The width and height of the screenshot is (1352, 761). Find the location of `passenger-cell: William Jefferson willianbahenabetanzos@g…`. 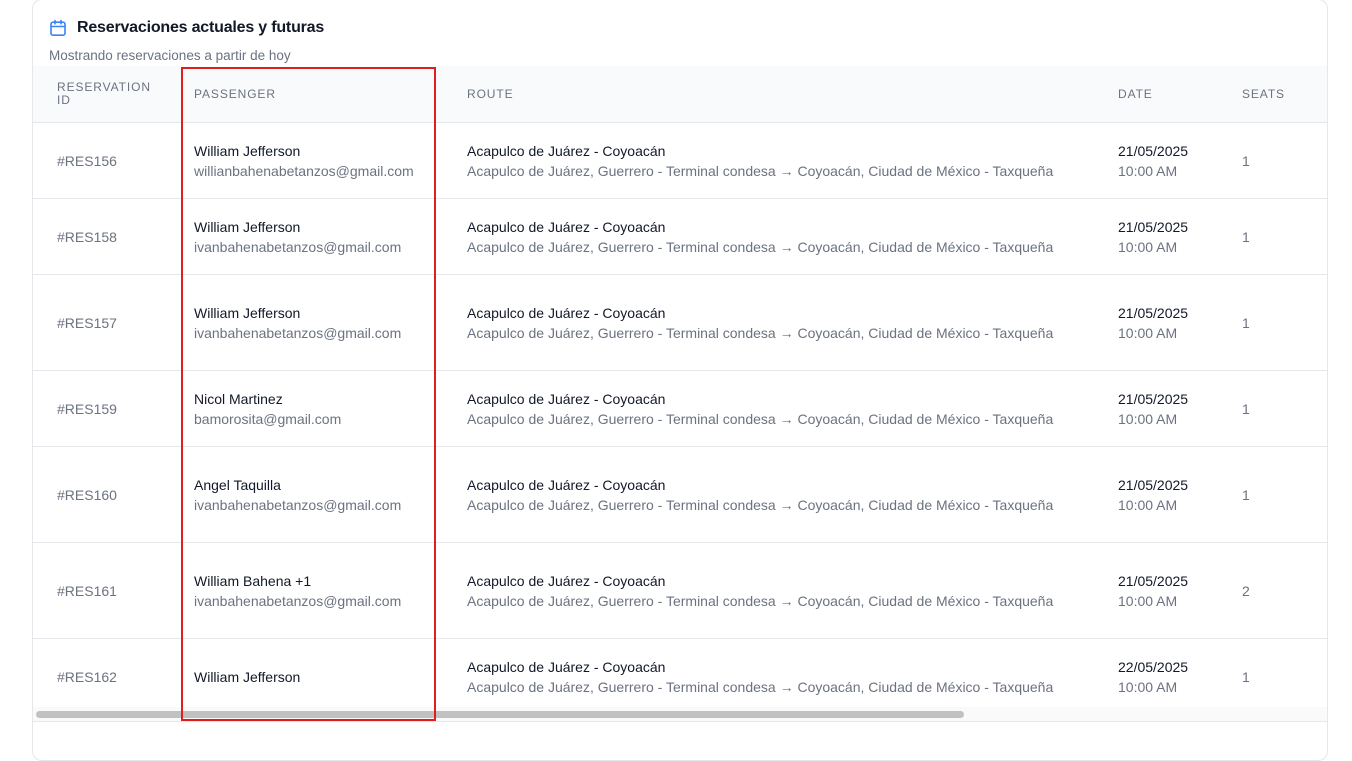

passenger-cell: William Jefferson willianbahenabetanzos@g… is located at coordinates (324, 160).